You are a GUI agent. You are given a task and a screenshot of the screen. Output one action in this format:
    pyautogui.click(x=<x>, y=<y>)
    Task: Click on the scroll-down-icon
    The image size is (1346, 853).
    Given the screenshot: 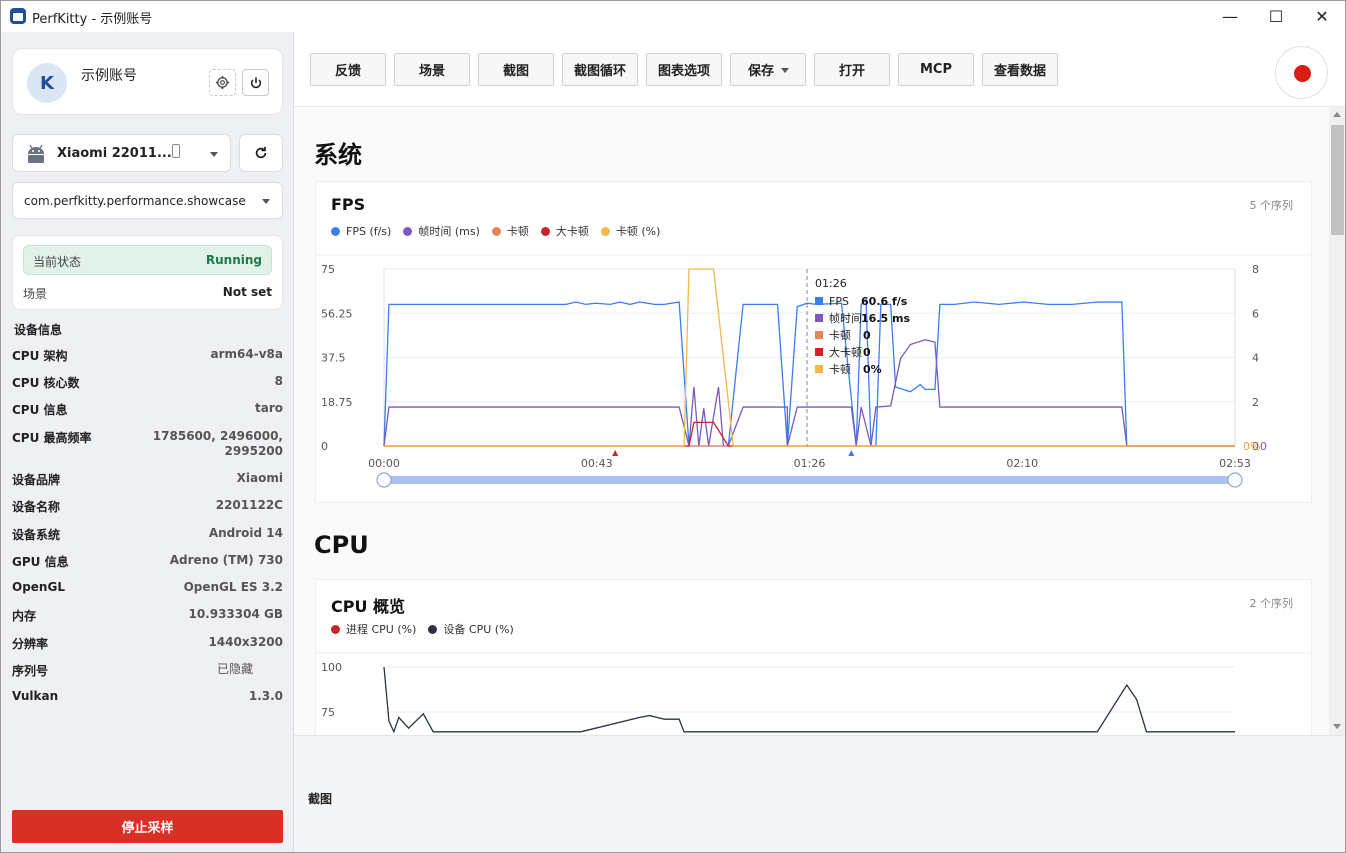 What is the action you would take?
    pyautogui.click(x=1337, y=726)
    